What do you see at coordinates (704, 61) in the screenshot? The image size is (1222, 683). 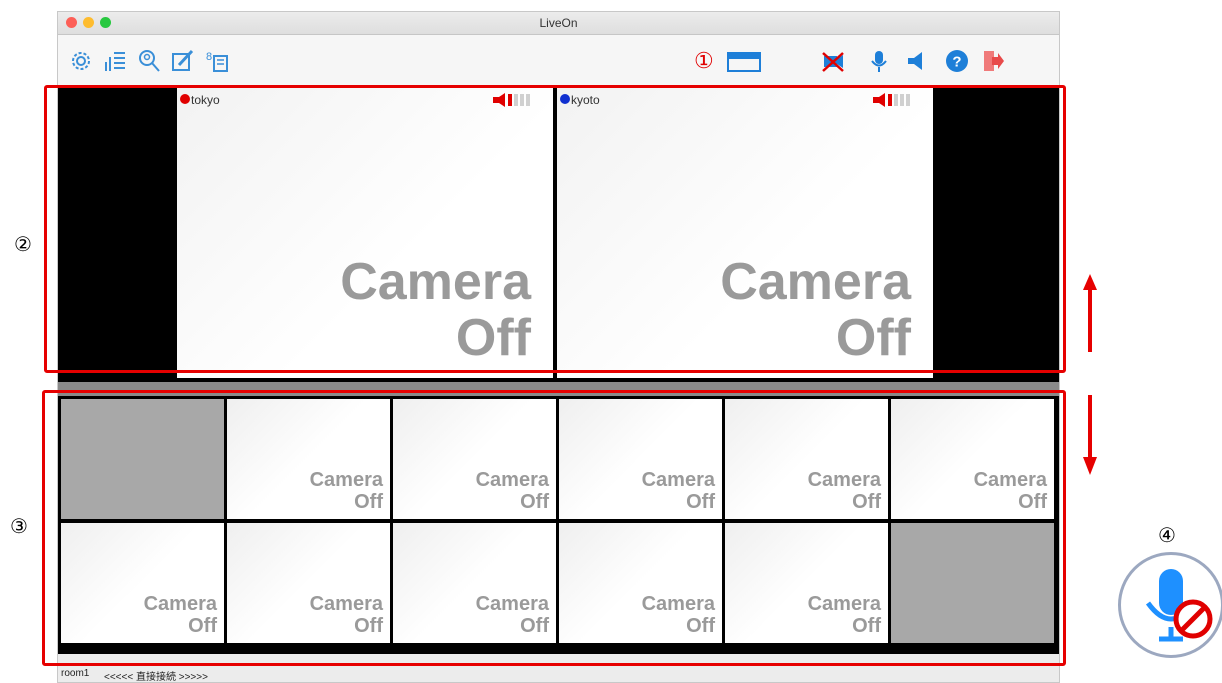 I see `marker-1: ①` at bounding box center [704, 61].